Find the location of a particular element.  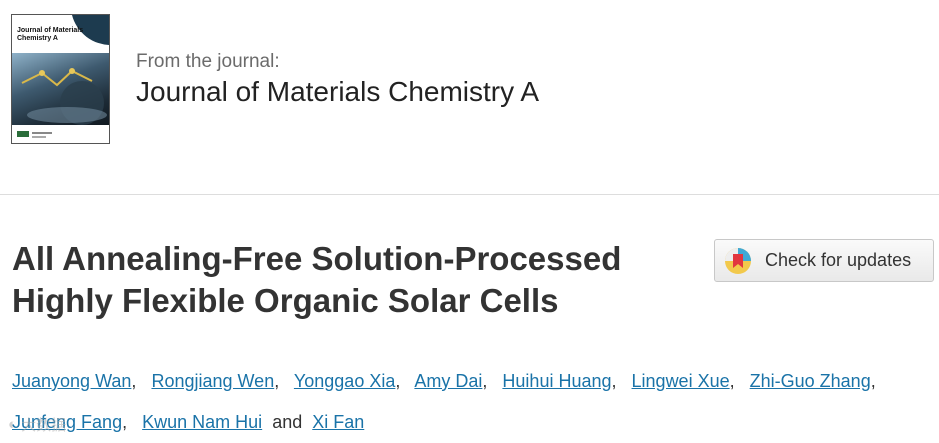

cover-footer is located at coordinates (60, 134).